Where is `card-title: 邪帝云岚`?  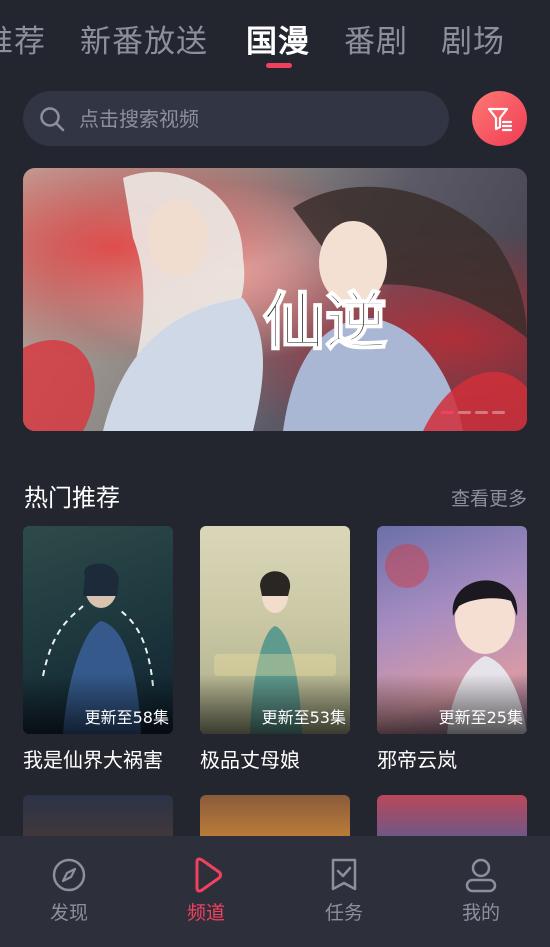
card-title: 邪帝云岚 is located at coordinates (417, 760).